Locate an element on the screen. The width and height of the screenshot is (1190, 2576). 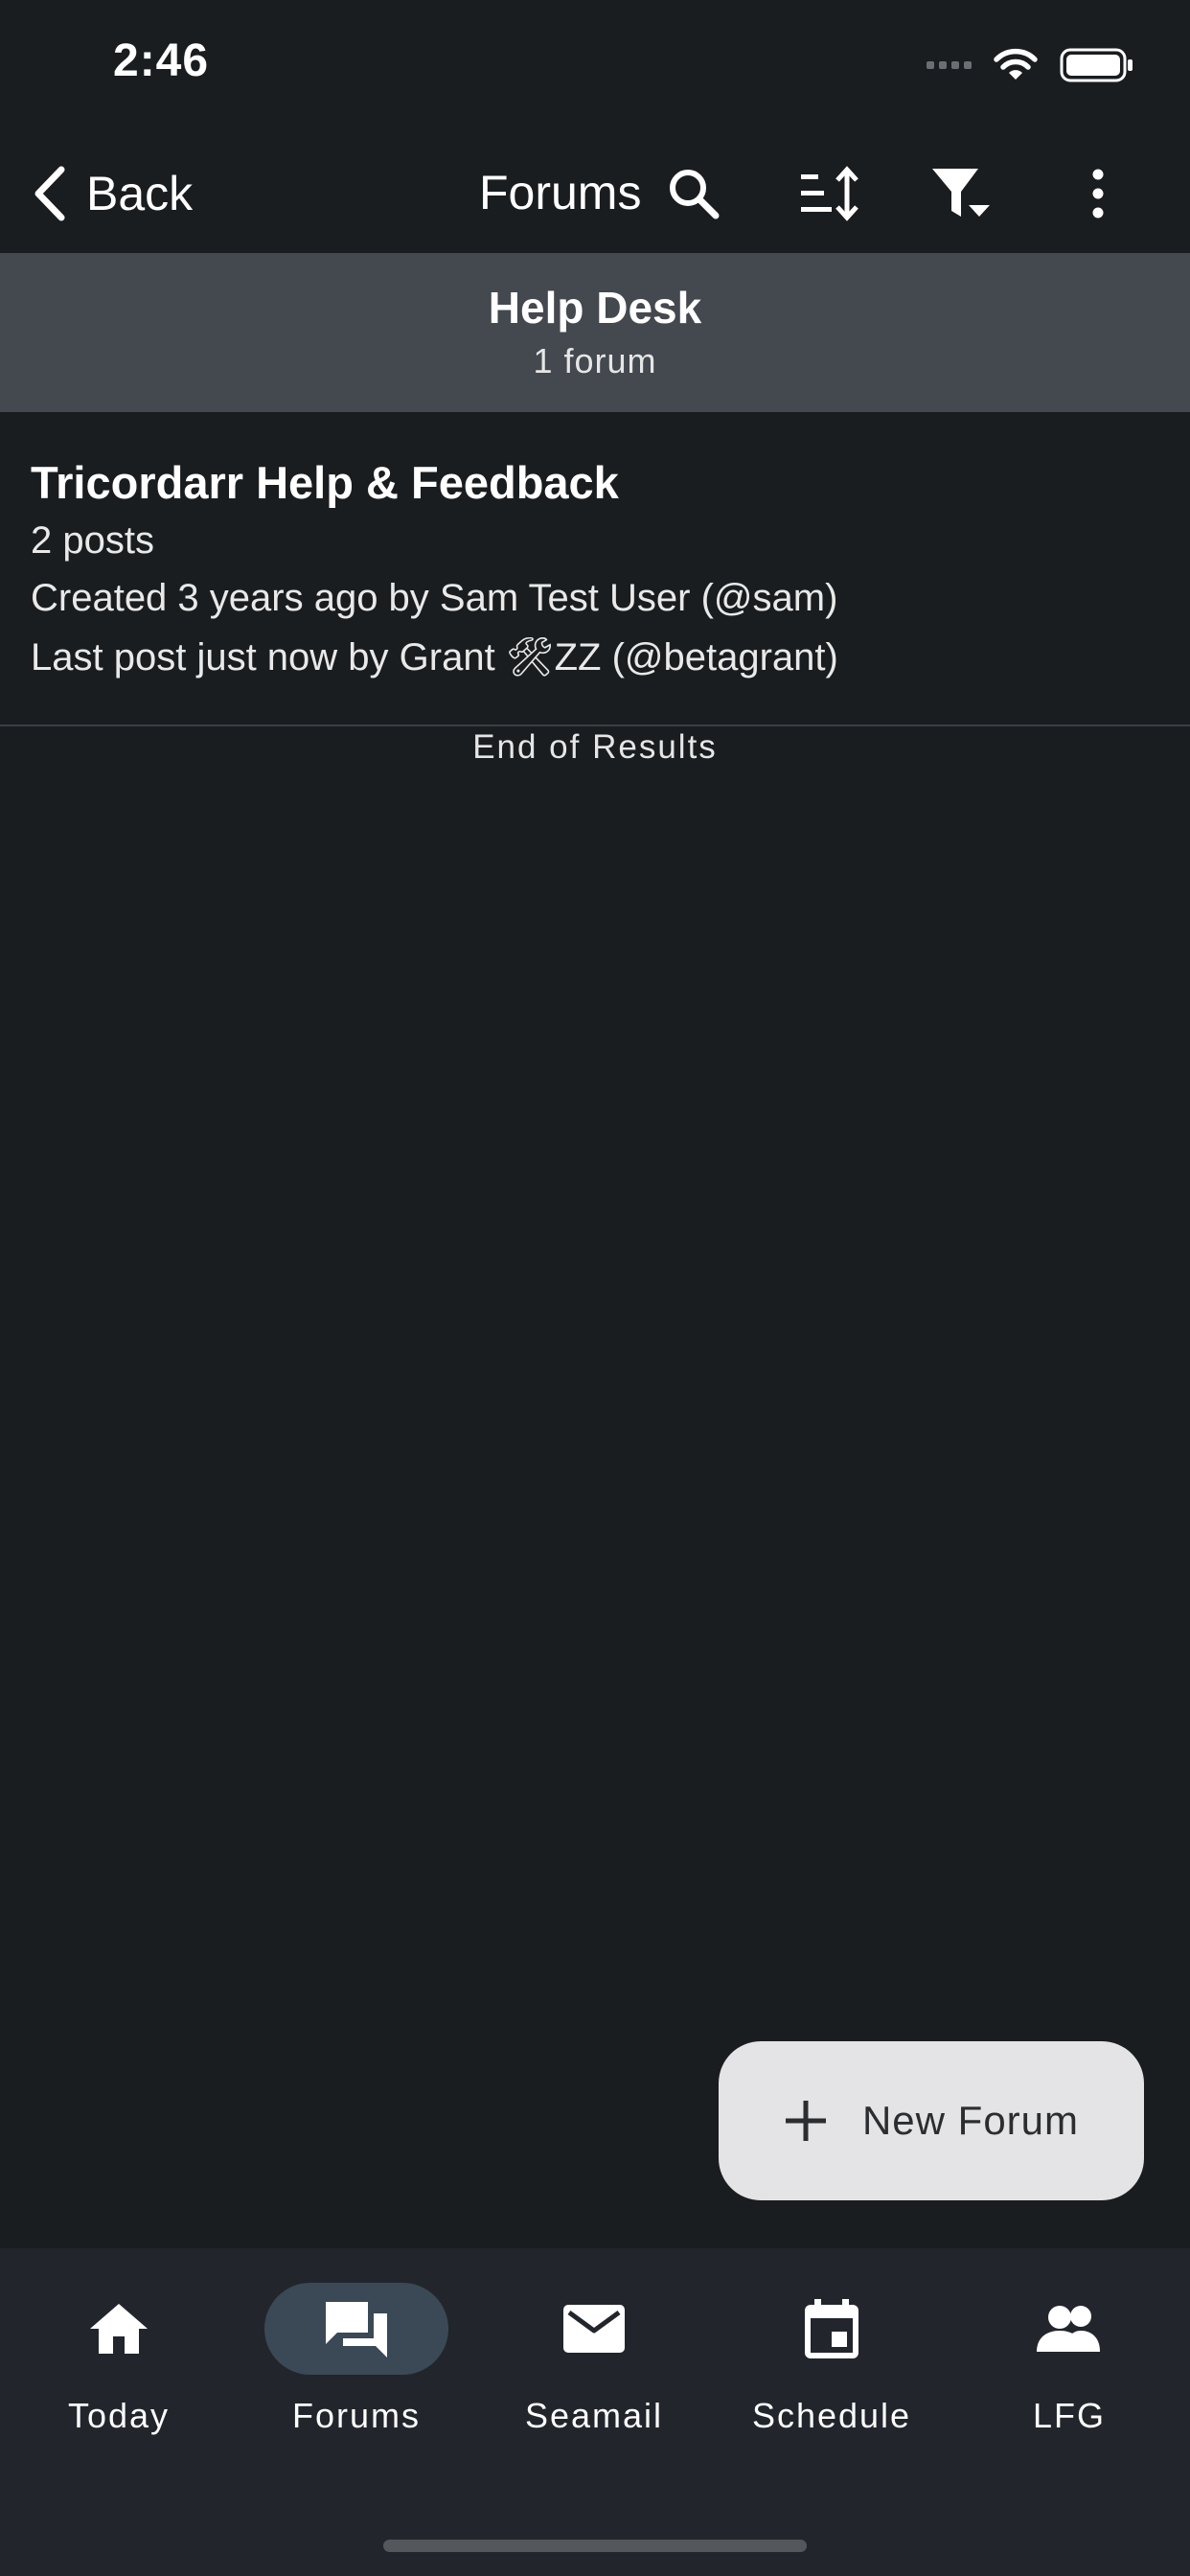
people-icon is located at coordinates (1069, 2329).